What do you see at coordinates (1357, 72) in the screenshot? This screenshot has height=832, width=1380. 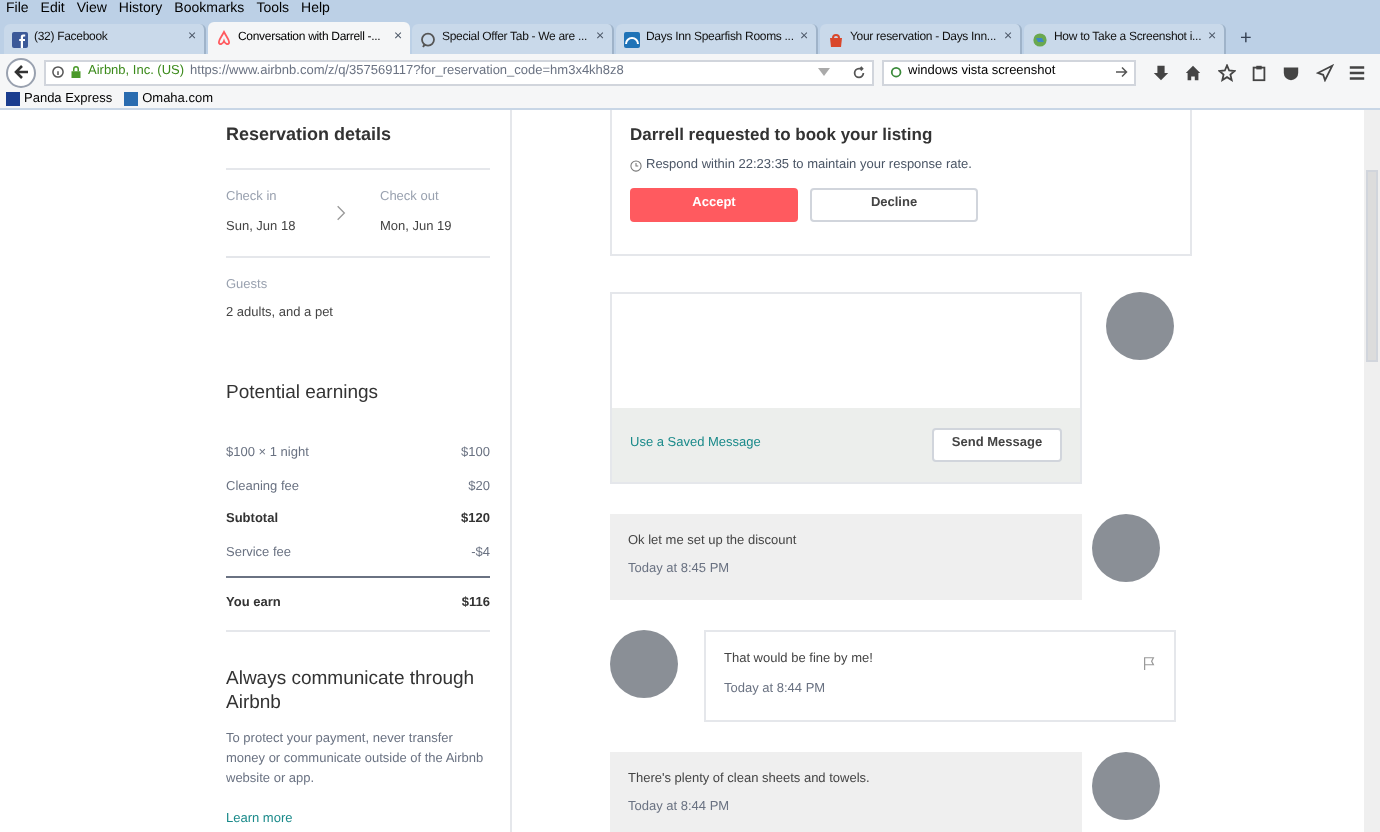 I see `menu-icon` at bounding box center [1357, 72].